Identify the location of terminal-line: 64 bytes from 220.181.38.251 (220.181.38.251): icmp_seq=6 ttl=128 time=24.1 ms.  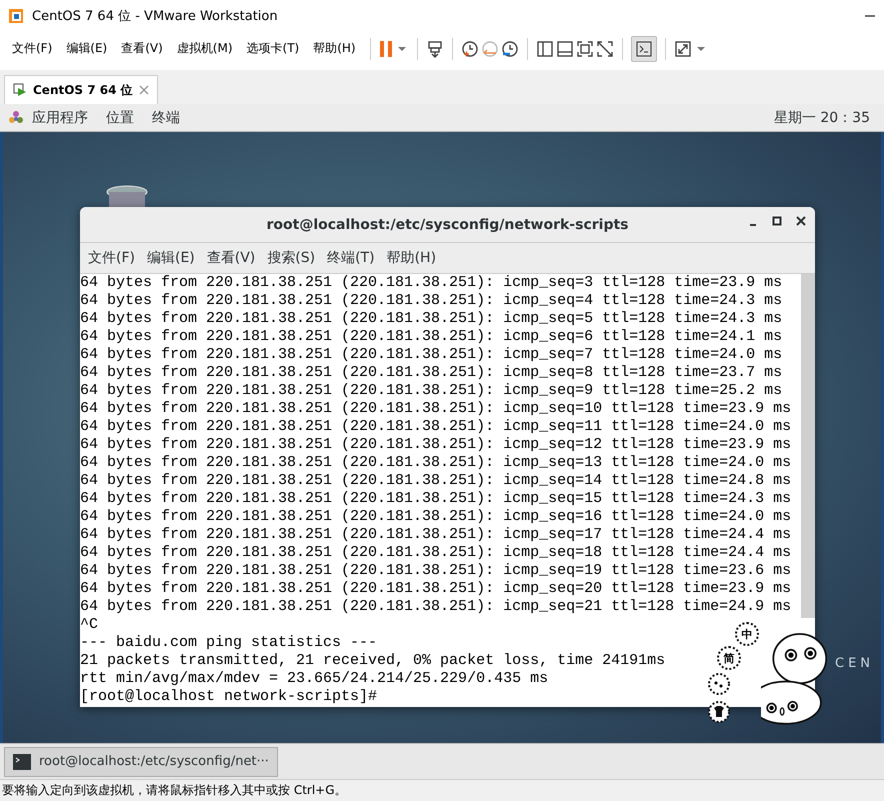
(431, 336).